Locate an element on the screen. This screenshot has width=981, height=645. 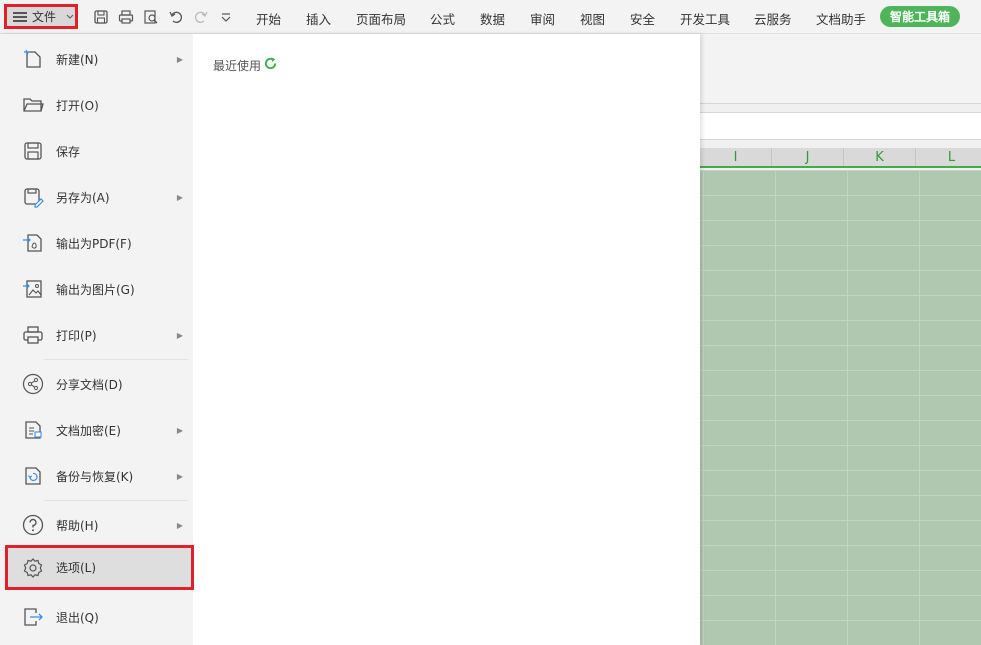
menu-item-help: 帮助(H) ▶ is located at coordinates (96, 525).